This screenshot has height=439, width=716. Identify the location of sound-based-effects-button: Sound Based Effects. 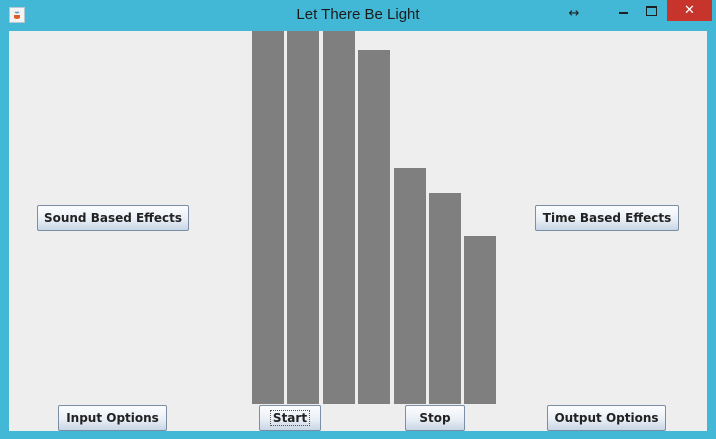
(113, 218).